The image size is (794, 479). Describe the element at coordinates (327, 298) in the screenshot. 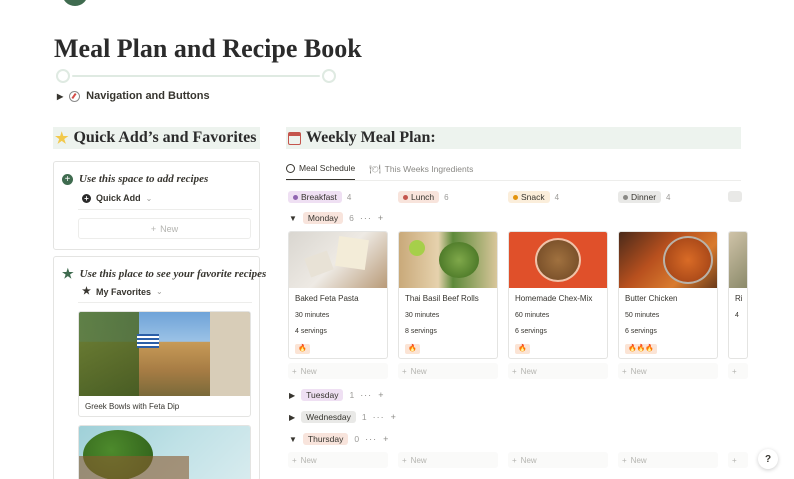

I see `meal-name: Baked Feta Pasta` at that location.